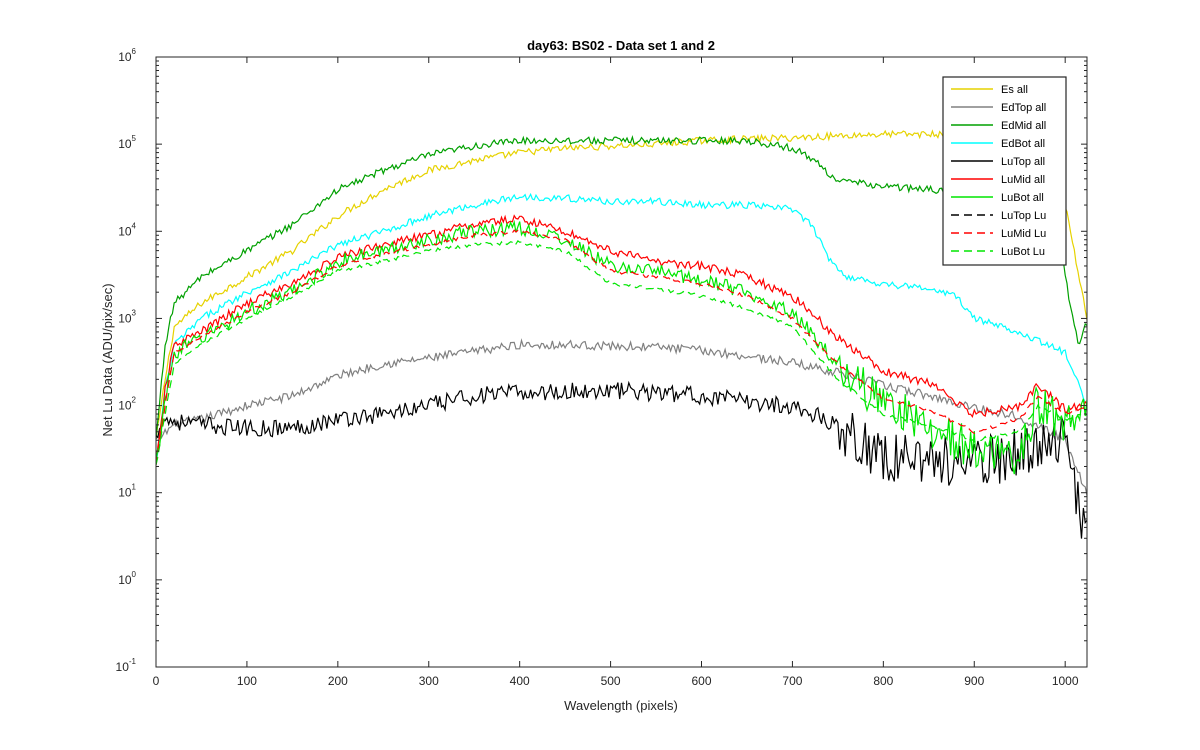 The width and height of the screenshot is (1200, 750). What do you see at coordinates (338, 681) in the screenshot?
I see `x-tick-label: 200` at bounding box center [338, 681].